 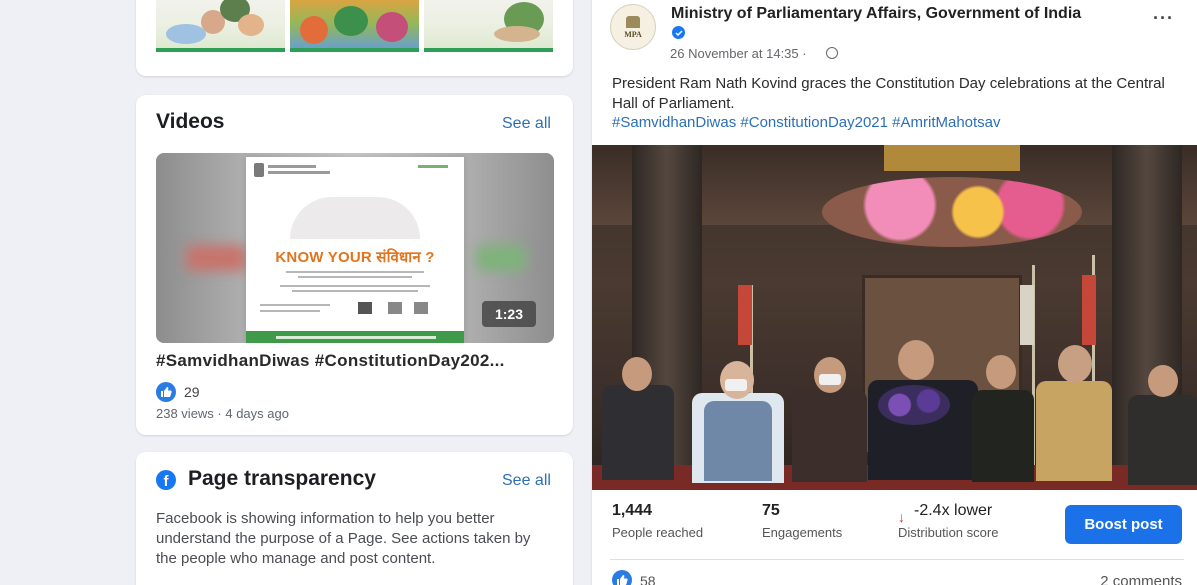 I want to click on page-transparency-heading: Page transparency, so click(x=282, y=478).